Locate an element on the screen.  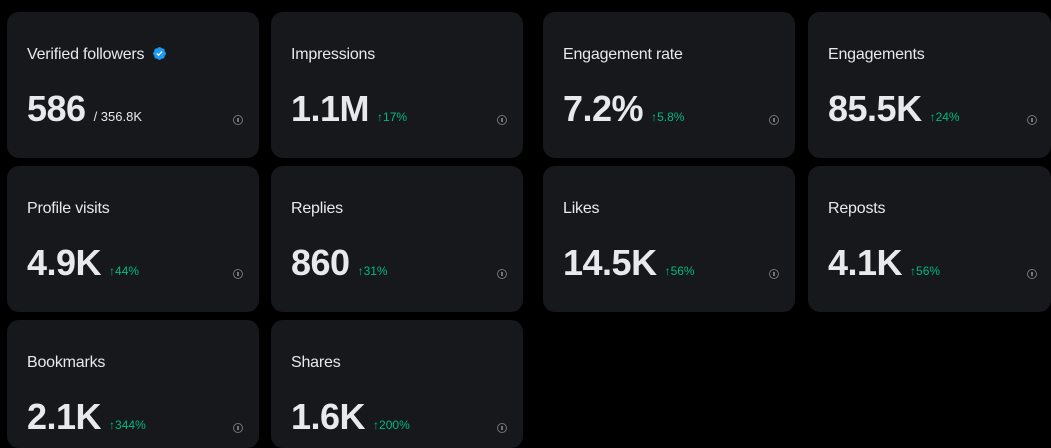
card-change: ↑5.8% is located at coordinates (668, 117).